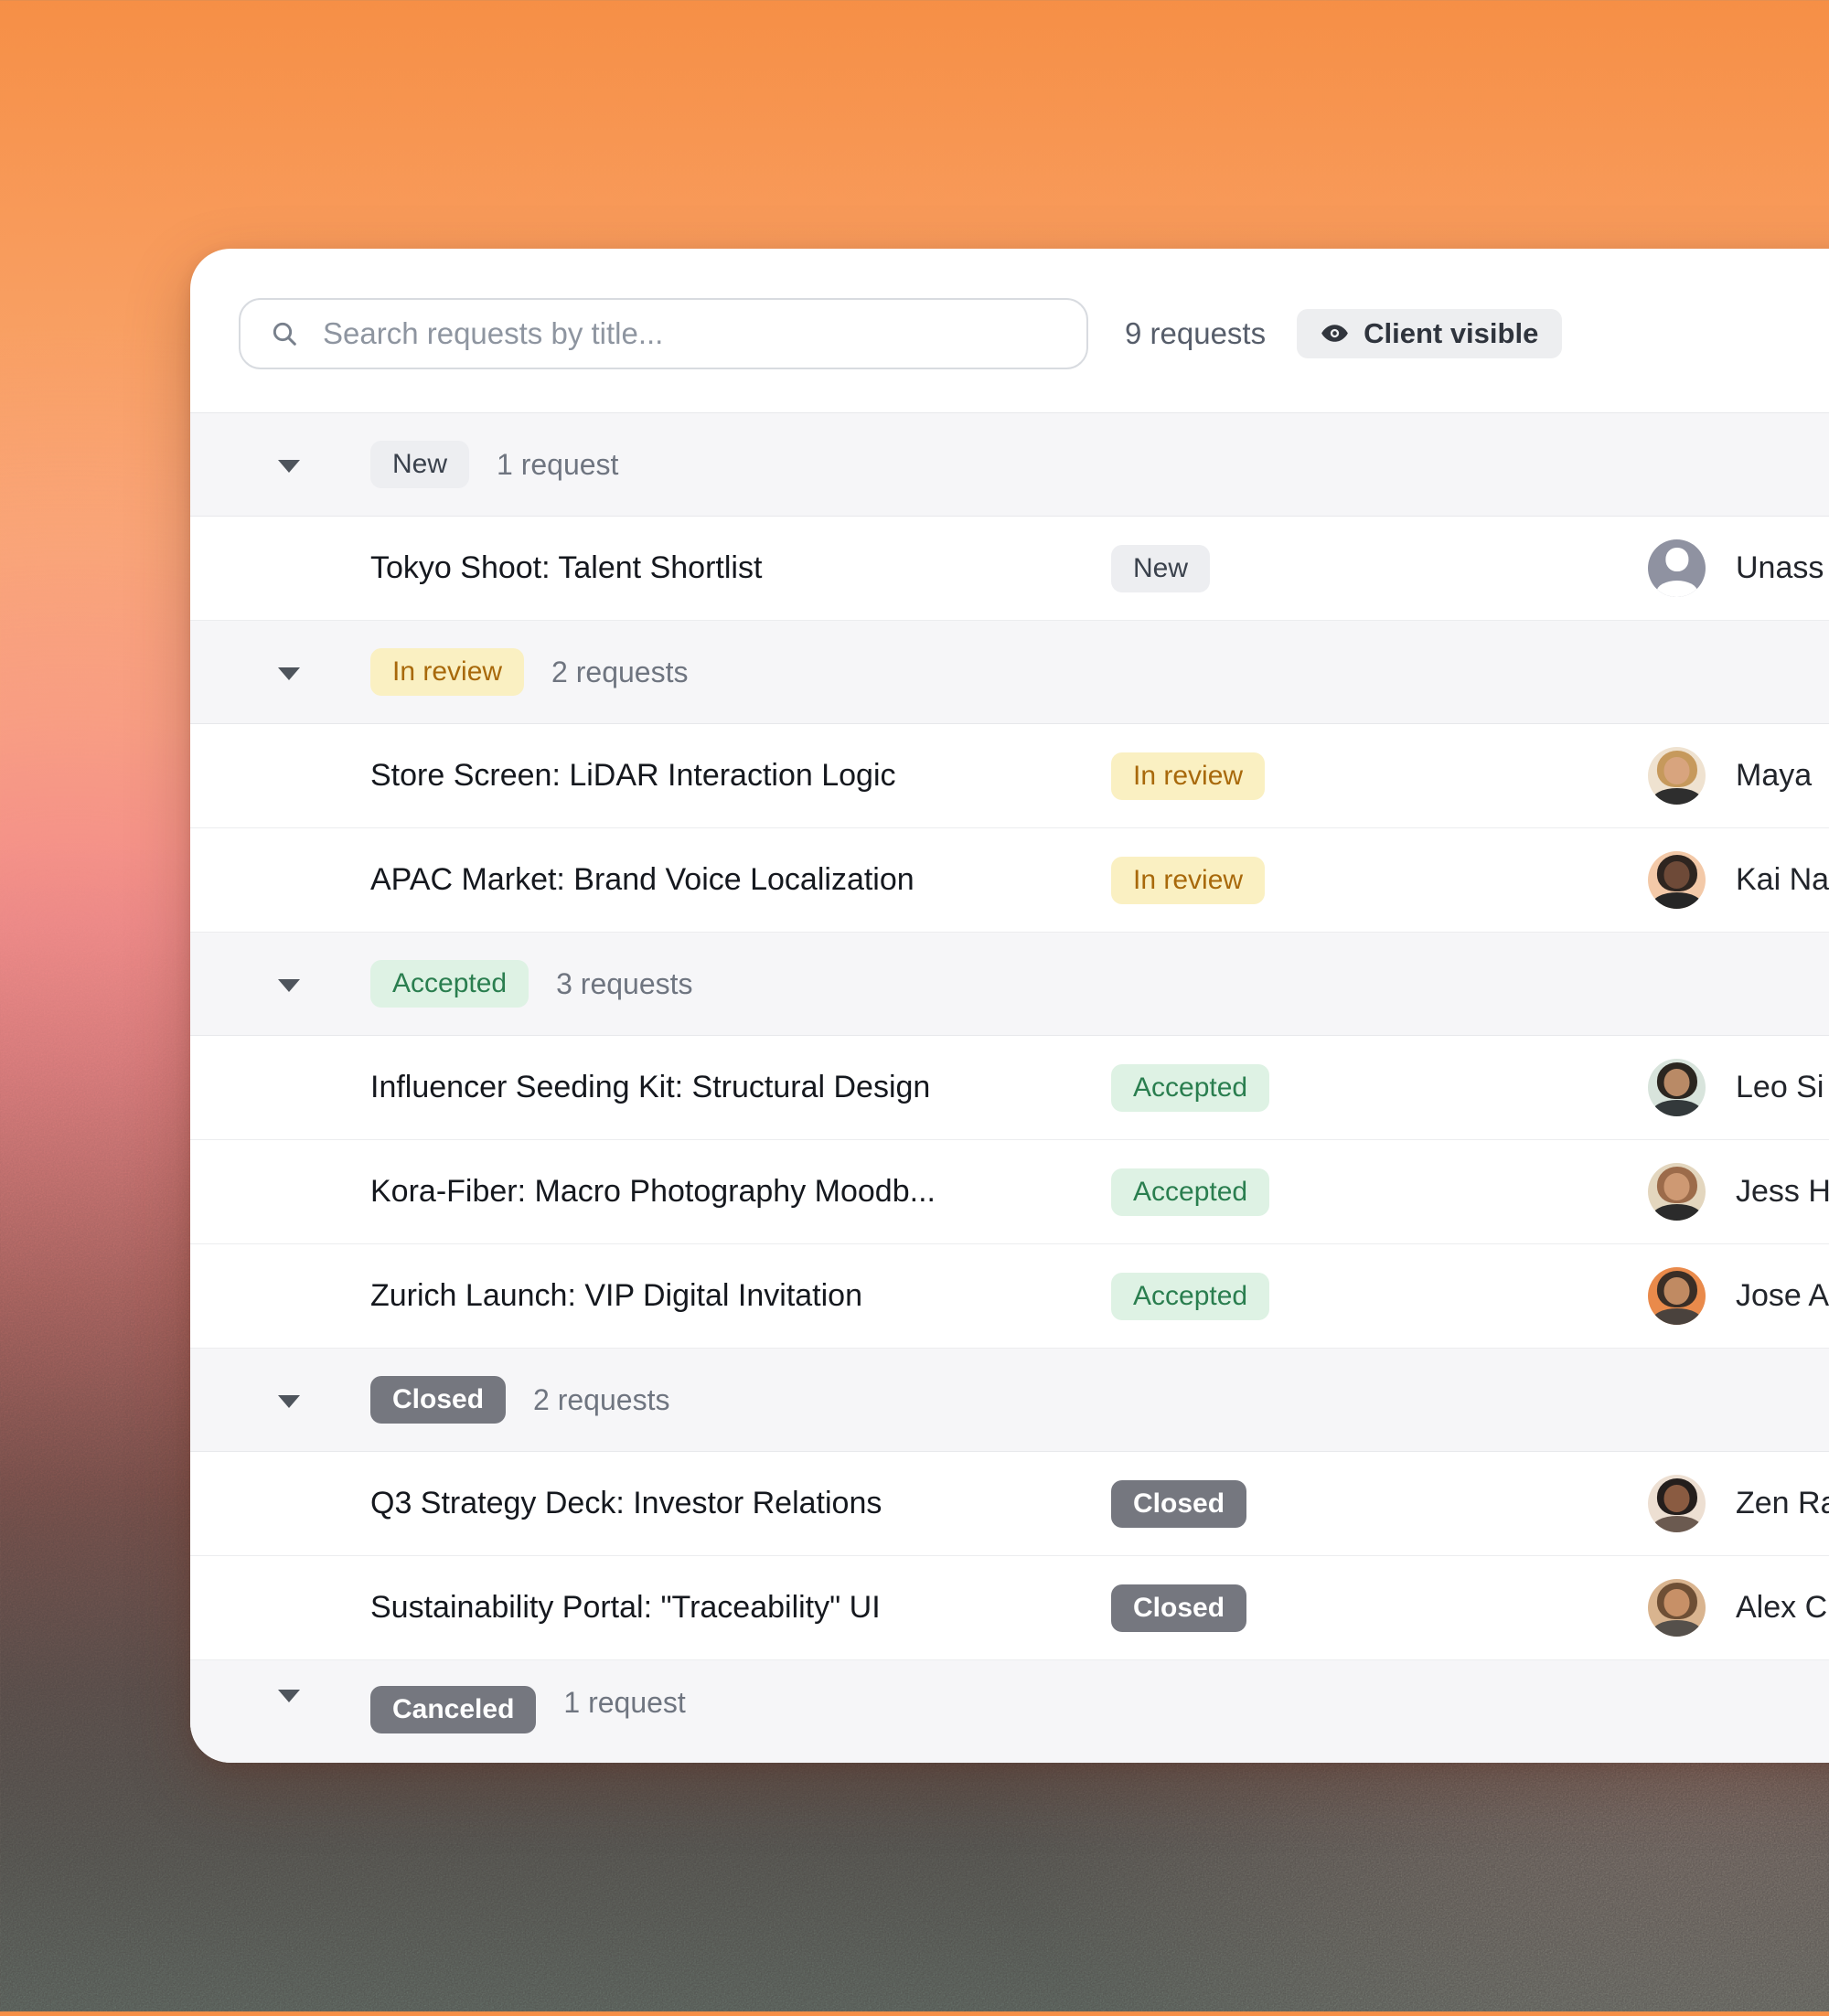 This screenshot has height=2016, width=1829. What do you see at coordinates (1774, 775) in the screenshot?
I see `assignee-name: Maya` at bounding box center [1774, 775].